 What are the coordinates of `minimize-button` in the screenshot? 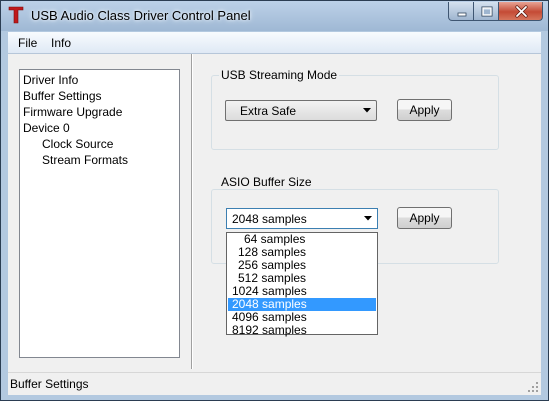 It's located at (461, 11).